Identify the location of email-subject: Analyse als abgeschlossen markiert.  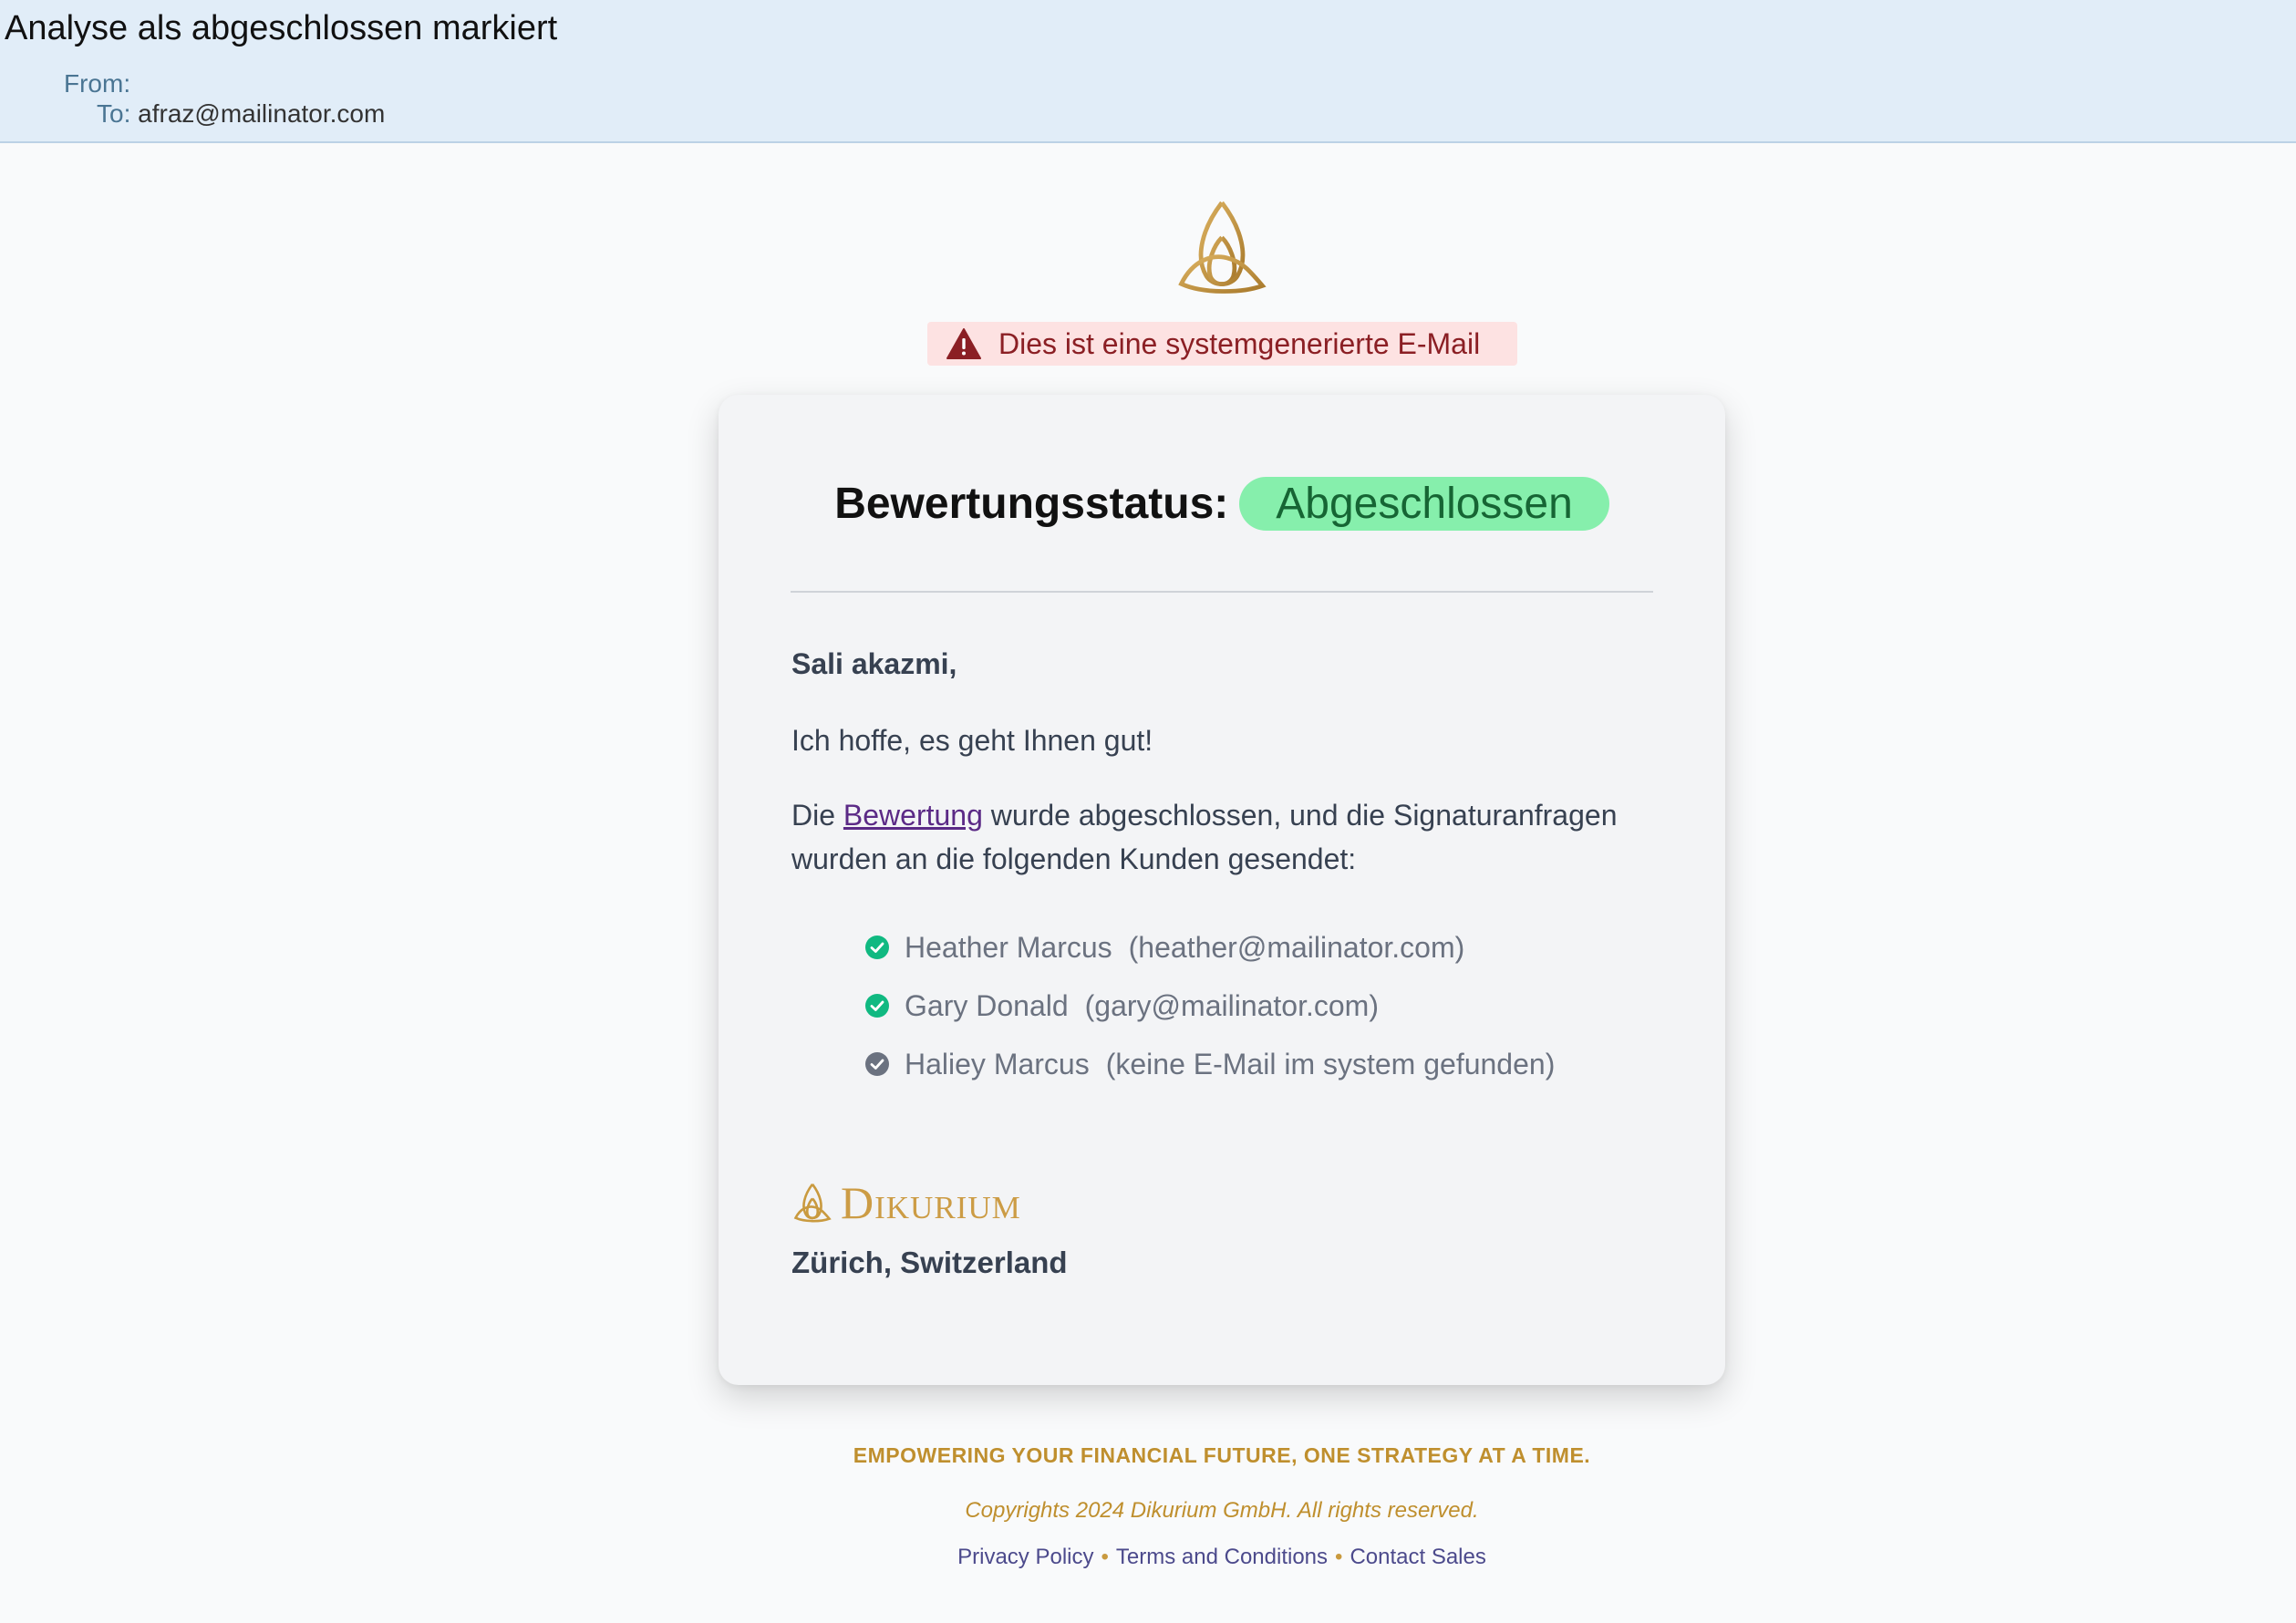
(281, 28).